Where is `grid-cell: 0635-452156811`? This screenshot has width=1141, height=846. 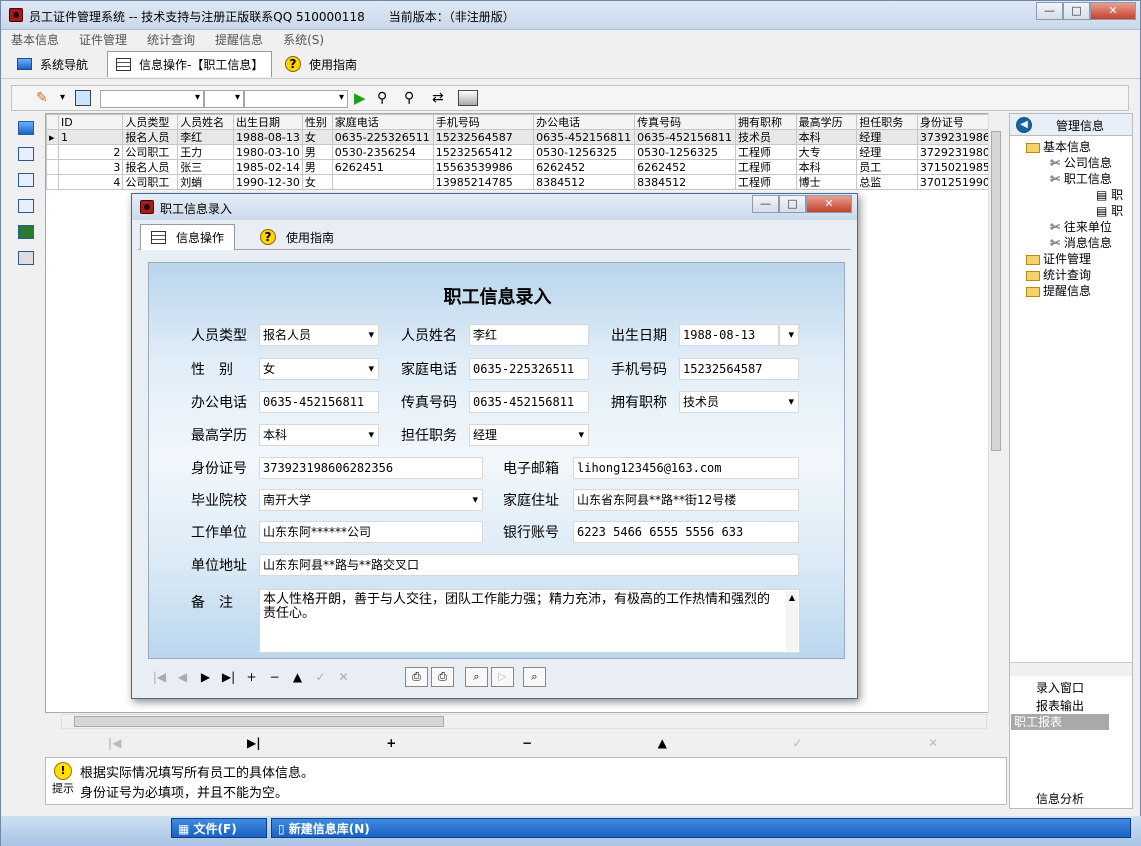 grid-cell: 0635-452156811 is located at coordinates (685, 137).